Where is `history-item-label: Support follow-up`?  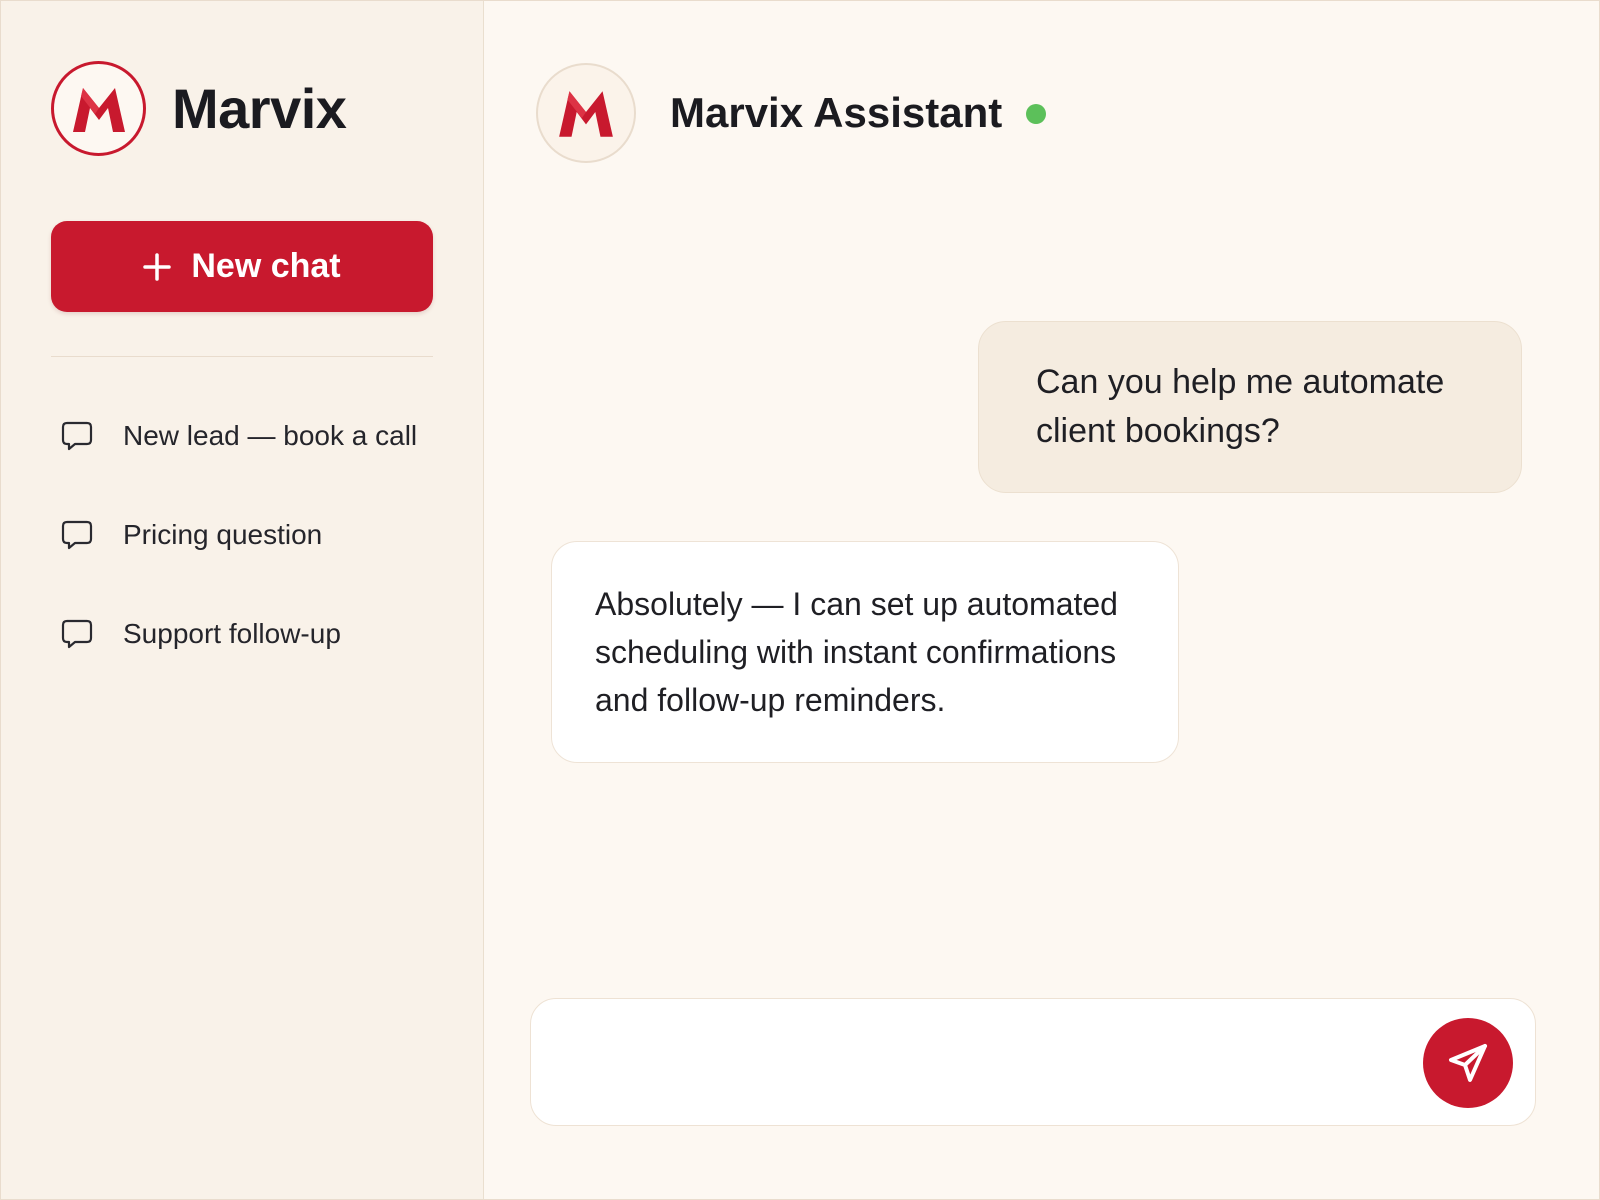
history-item-label: Support follow-up is located at coordinates (232, 633).